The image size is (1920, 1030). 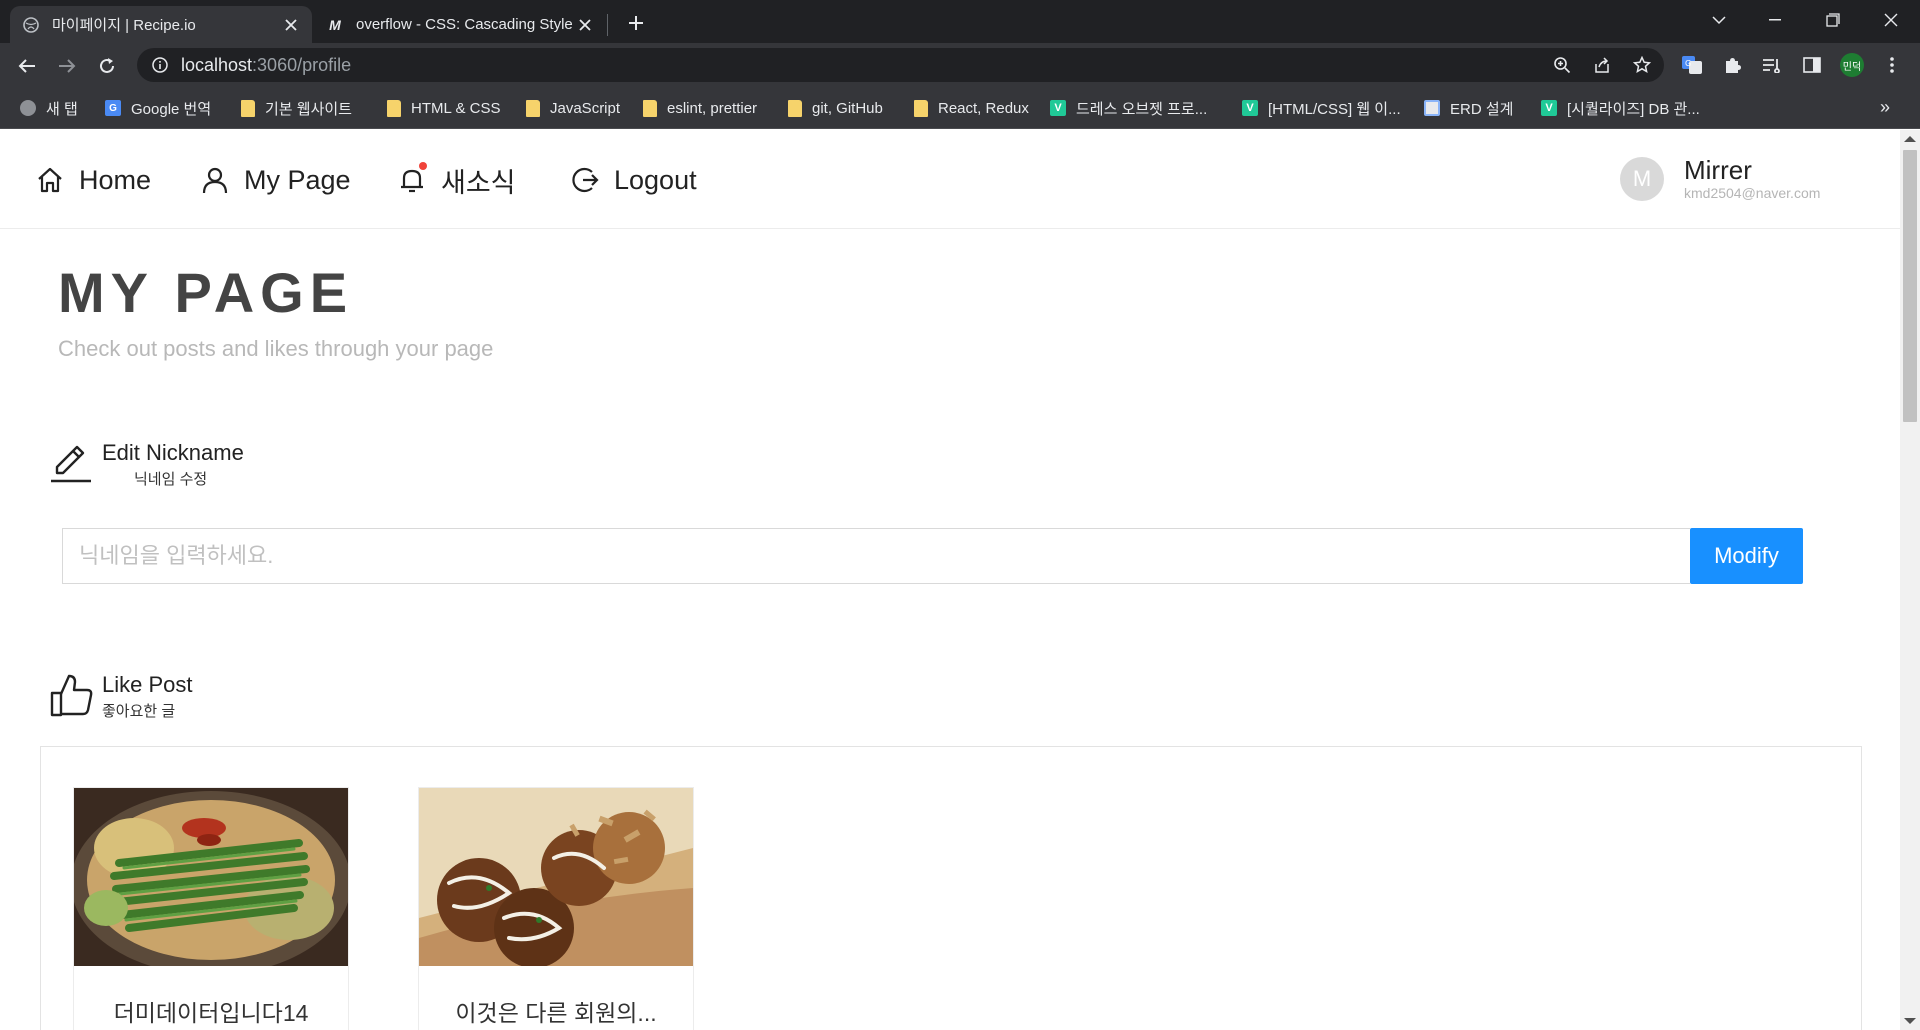 What do you see at coordinates (1852, 65) in the screenshot?
I see `profile-avatar: 민덕` at bounding box center [1852, 65].